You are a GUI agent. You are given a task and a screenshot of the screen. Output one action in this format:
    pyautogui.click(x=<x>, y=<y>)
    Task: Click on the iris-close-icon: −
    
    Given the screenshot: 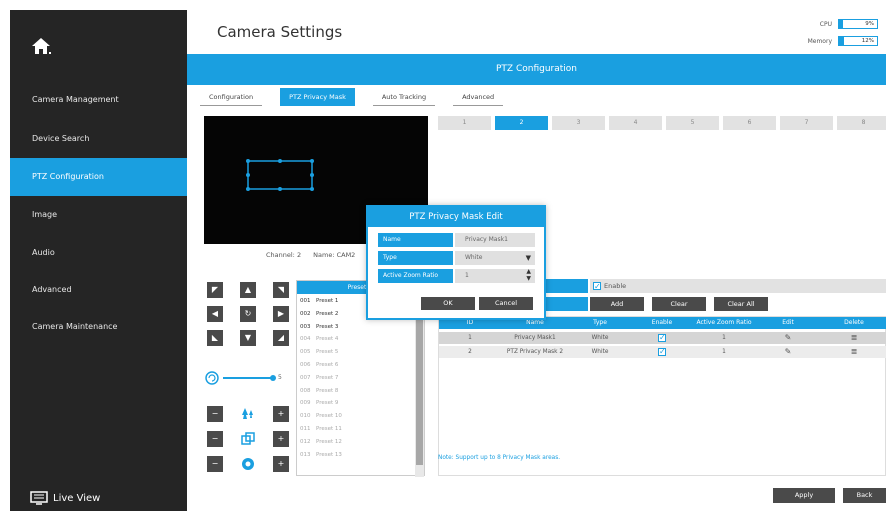 What is the action you would take?
    pyautogui.click(x=215, y=464)
    